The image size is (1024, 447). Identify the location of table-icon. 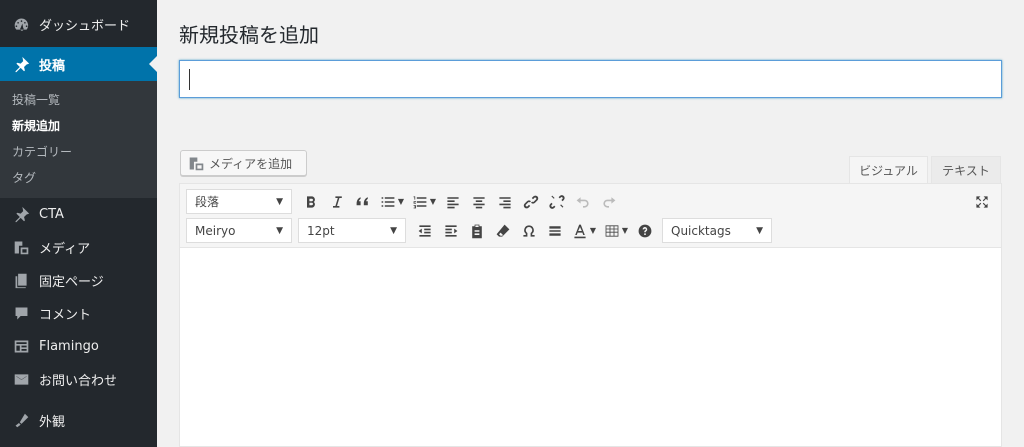
(612, 230).